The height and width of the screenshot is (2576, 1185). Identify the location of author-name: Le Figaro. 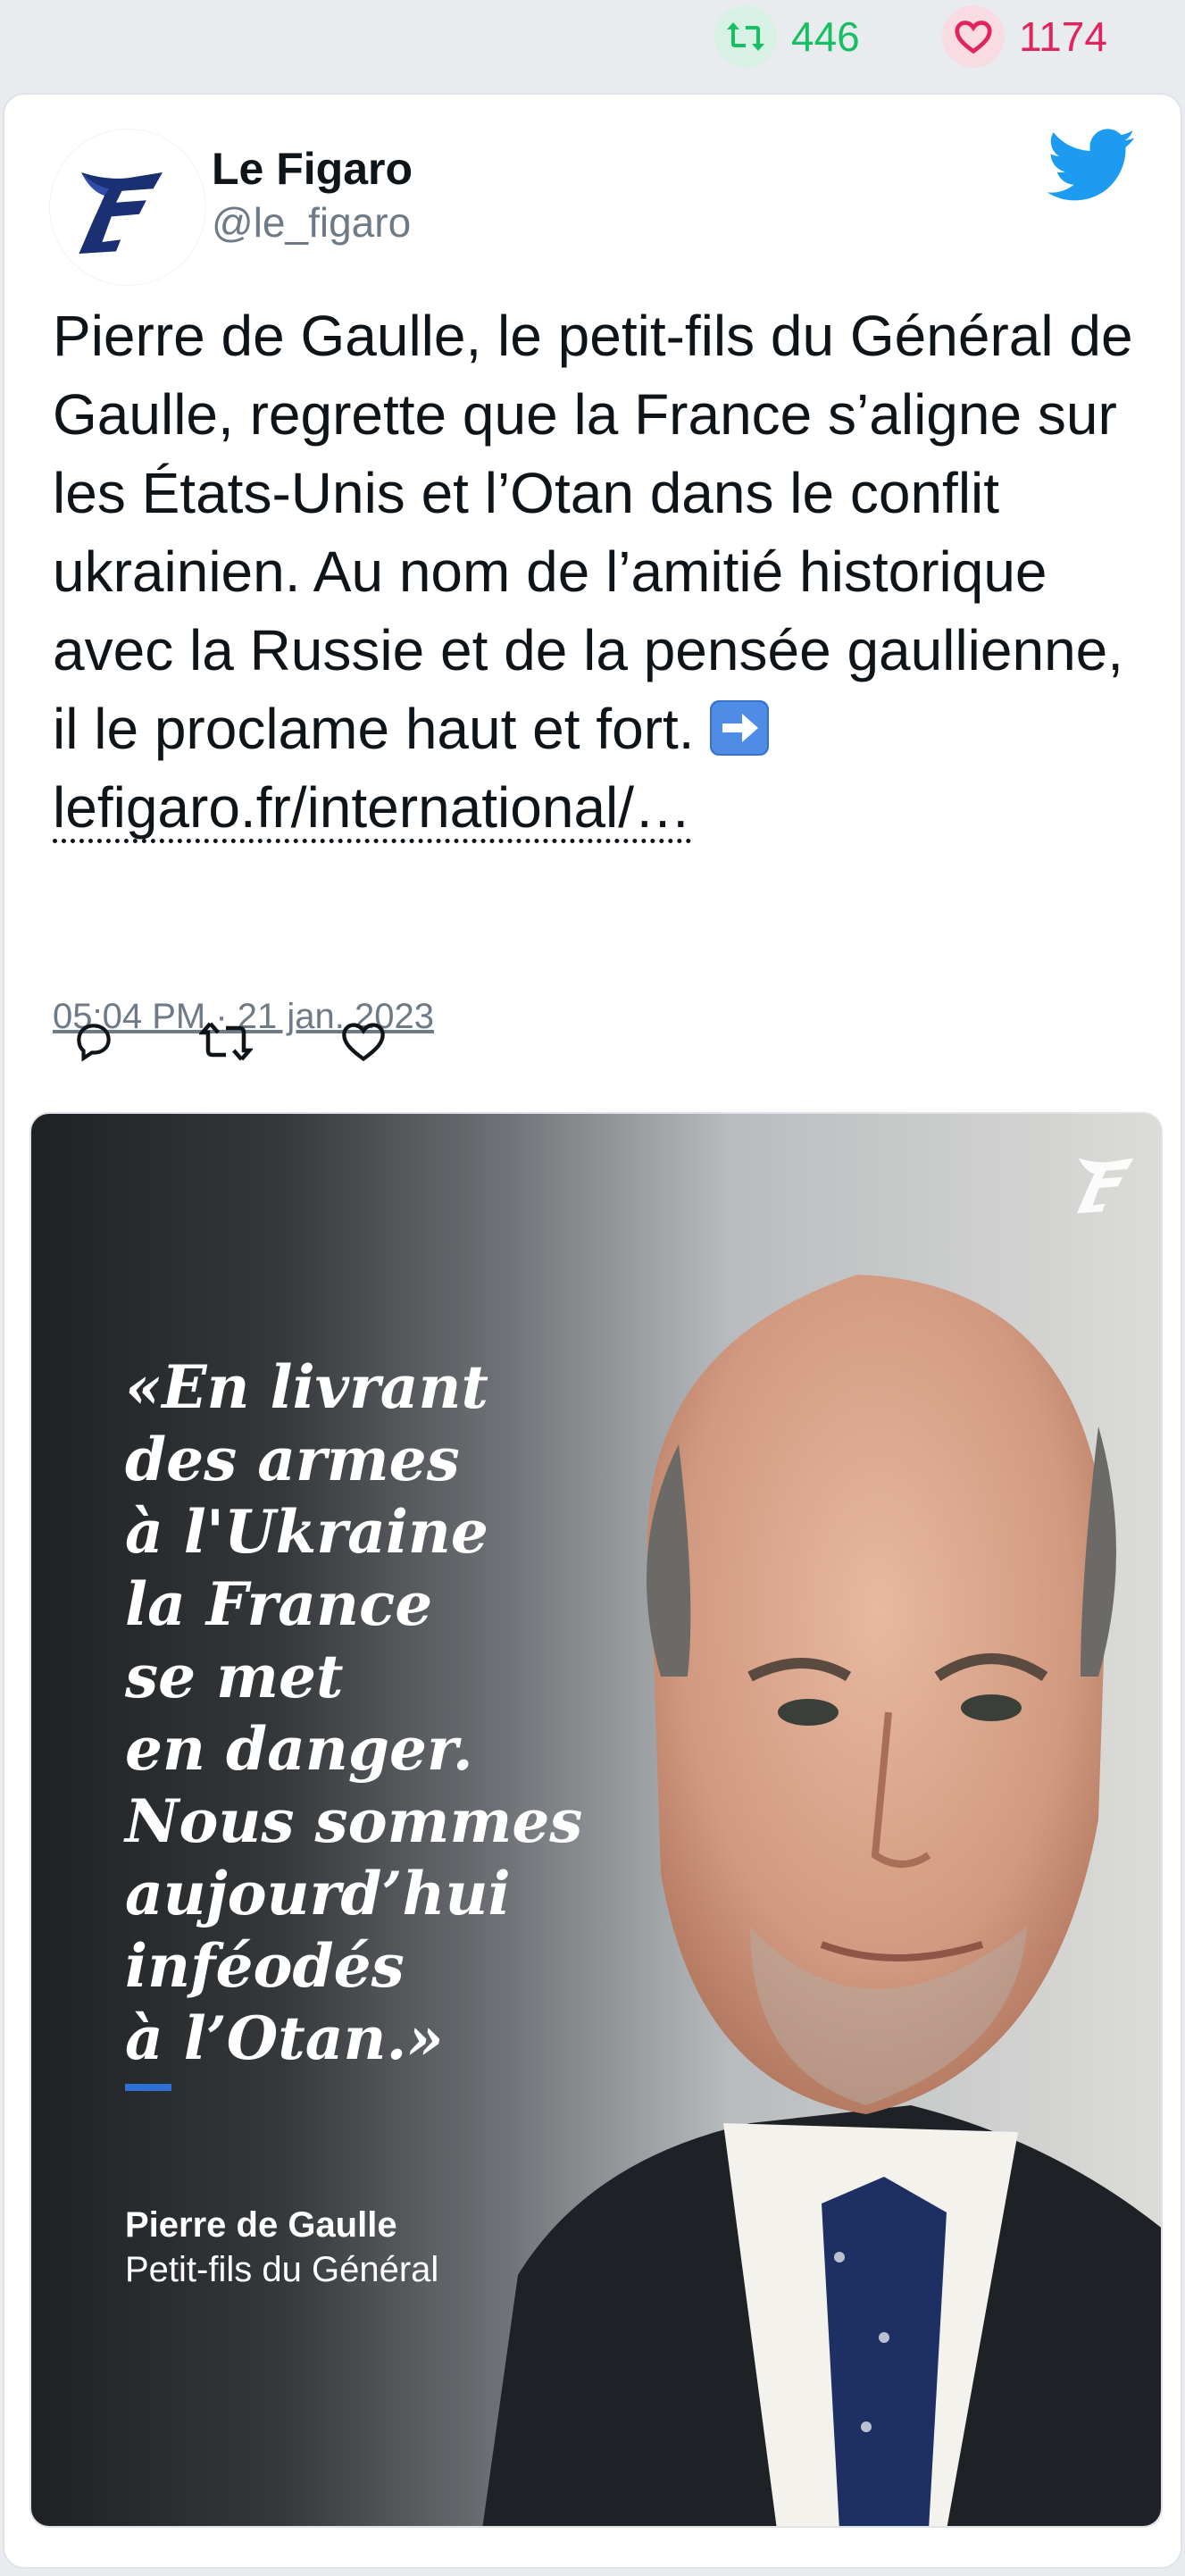
(312, 169).